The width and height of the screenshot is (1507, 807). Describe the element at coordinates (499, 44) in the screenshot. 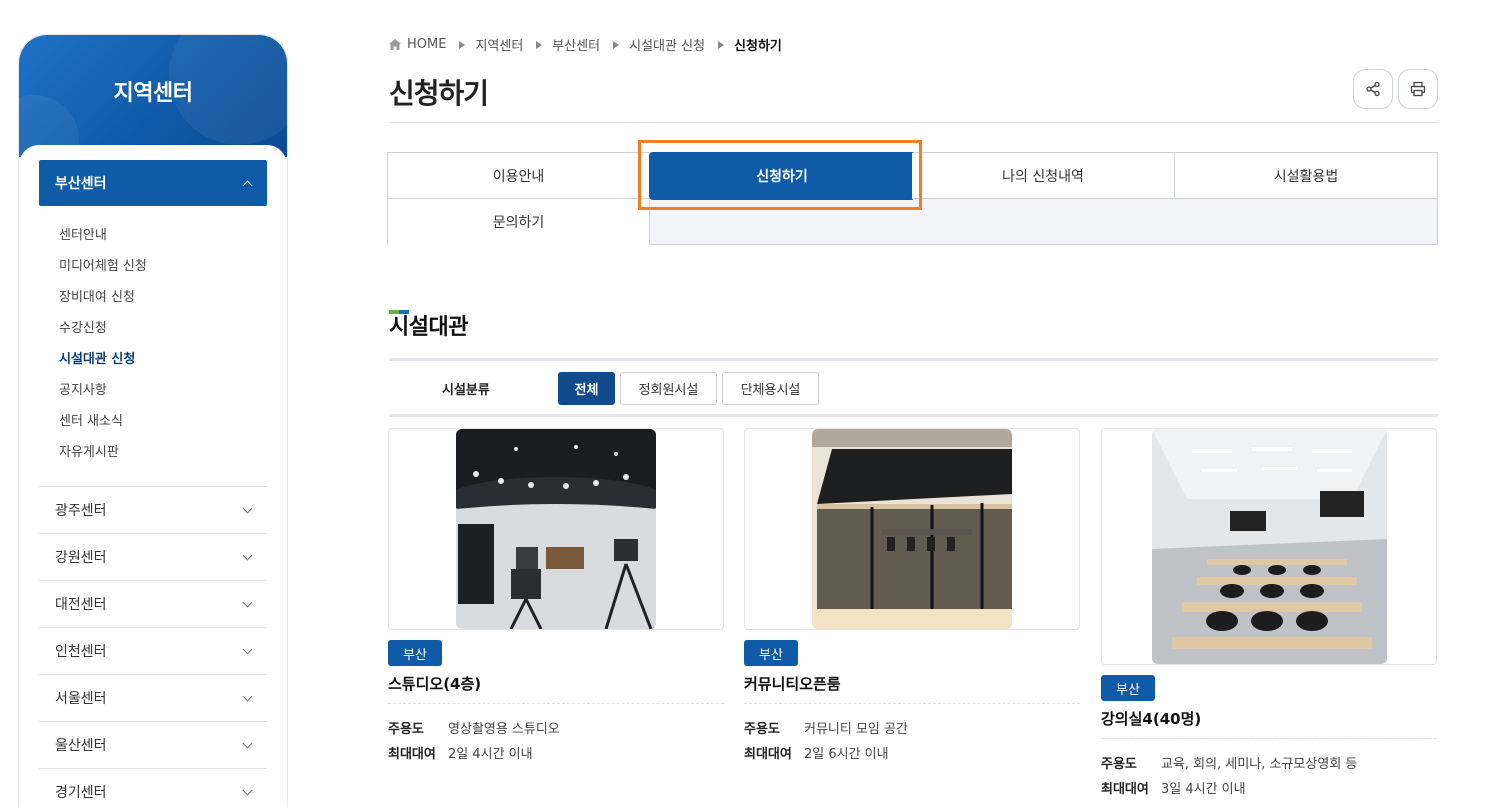

I see `breadcrumb-item: 지역센터` at that location.